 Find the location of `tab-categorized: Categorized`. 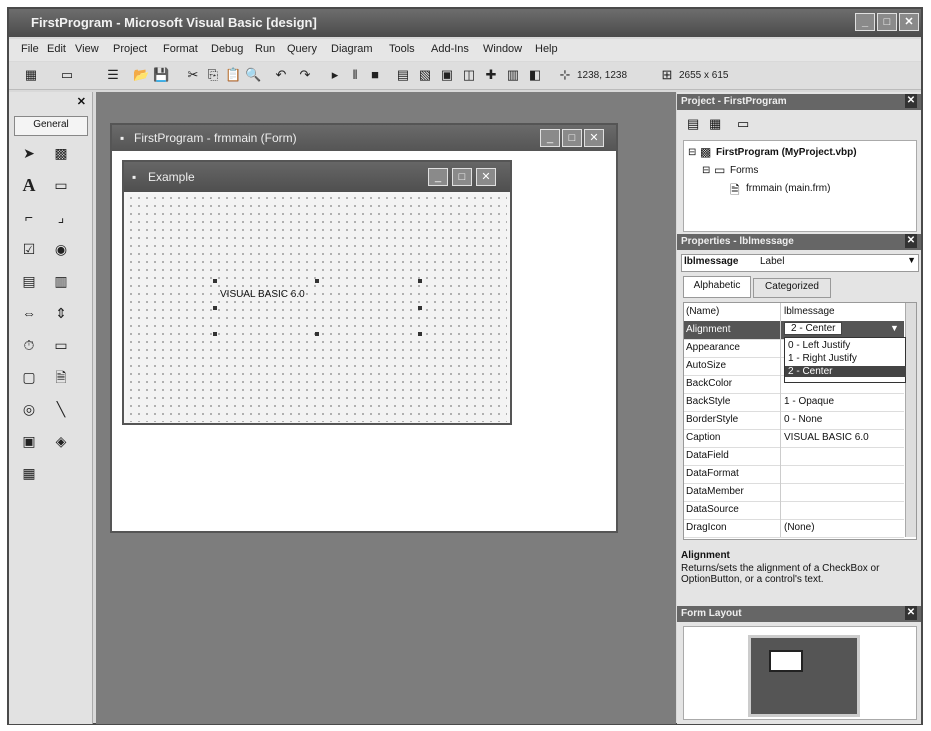

tab-categorized: Categorized is located at coordinates (792, 288).